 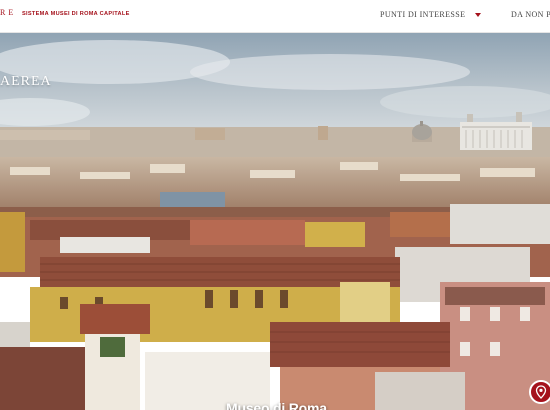 What do you see at coordinates (26, 81) in the screenshot?
I see `hero-section-label: AEREA` at bounding box center [26, 81].